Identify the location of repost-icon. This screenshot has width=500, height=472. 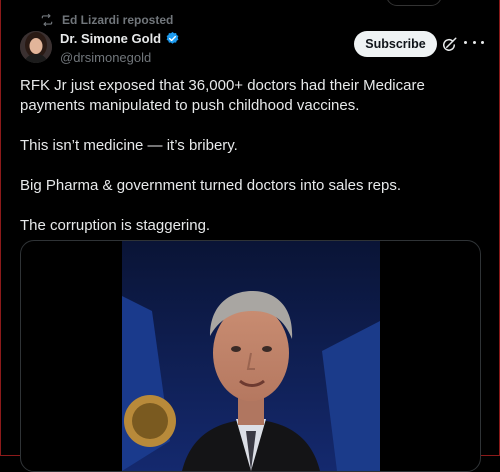
(47, 20).